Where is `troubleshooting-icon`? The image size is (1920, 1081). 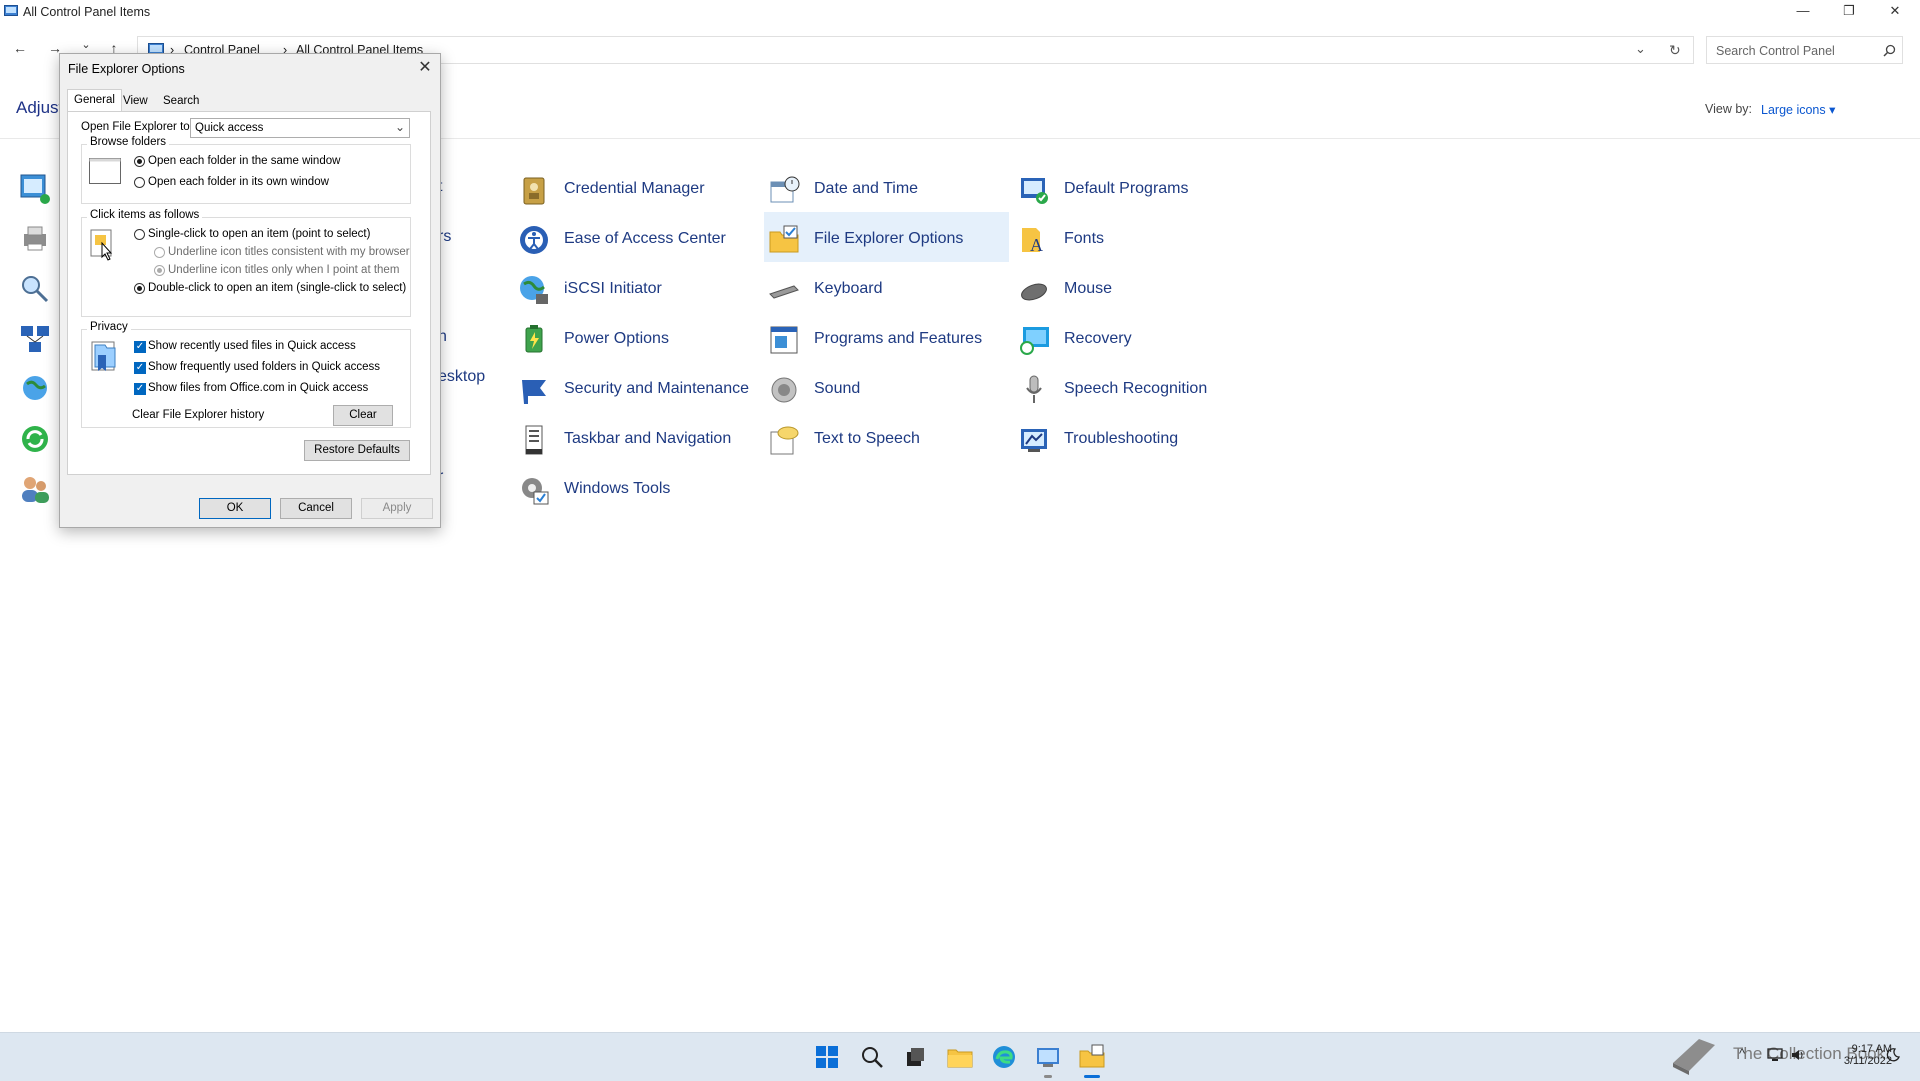
troubleshooting-icon is located at coordinates (1034, 440).